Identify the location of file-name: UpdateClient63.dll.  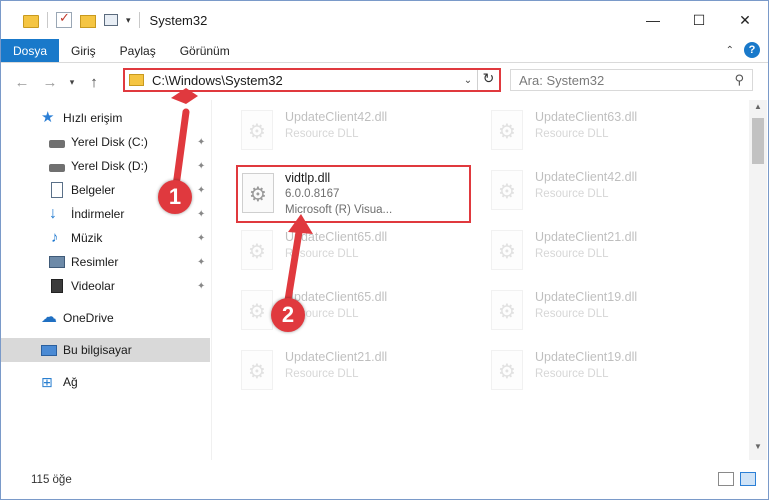
(586, 117).